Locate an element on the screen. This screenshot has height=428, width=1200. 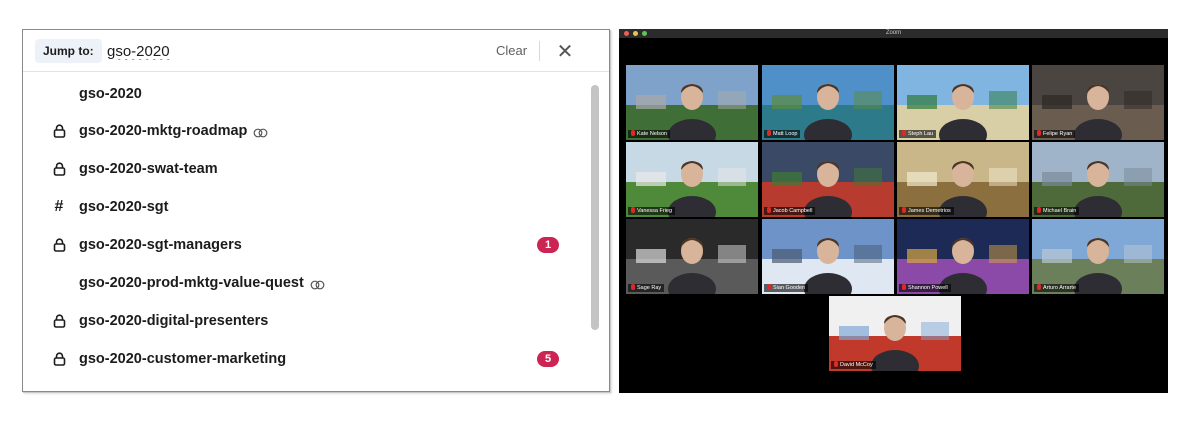
participant-video-tile: Vanessa Frieg is located at coordinates (692, 179).